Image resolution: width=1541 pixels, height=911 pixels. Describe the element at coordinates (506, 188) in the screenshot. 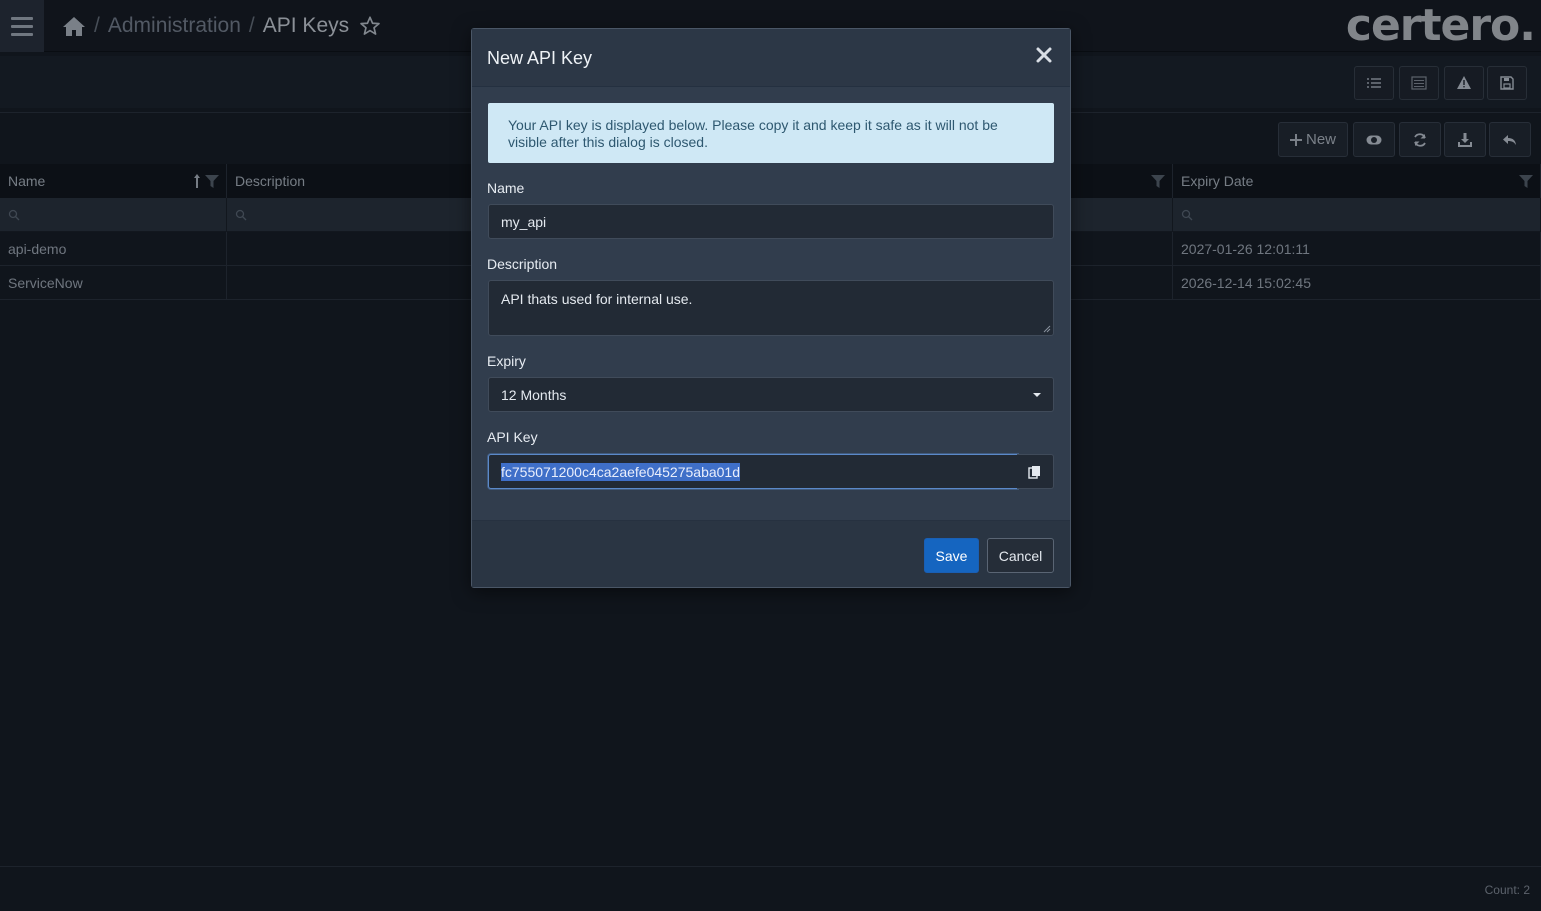

I see `name-label: Name` at that location.